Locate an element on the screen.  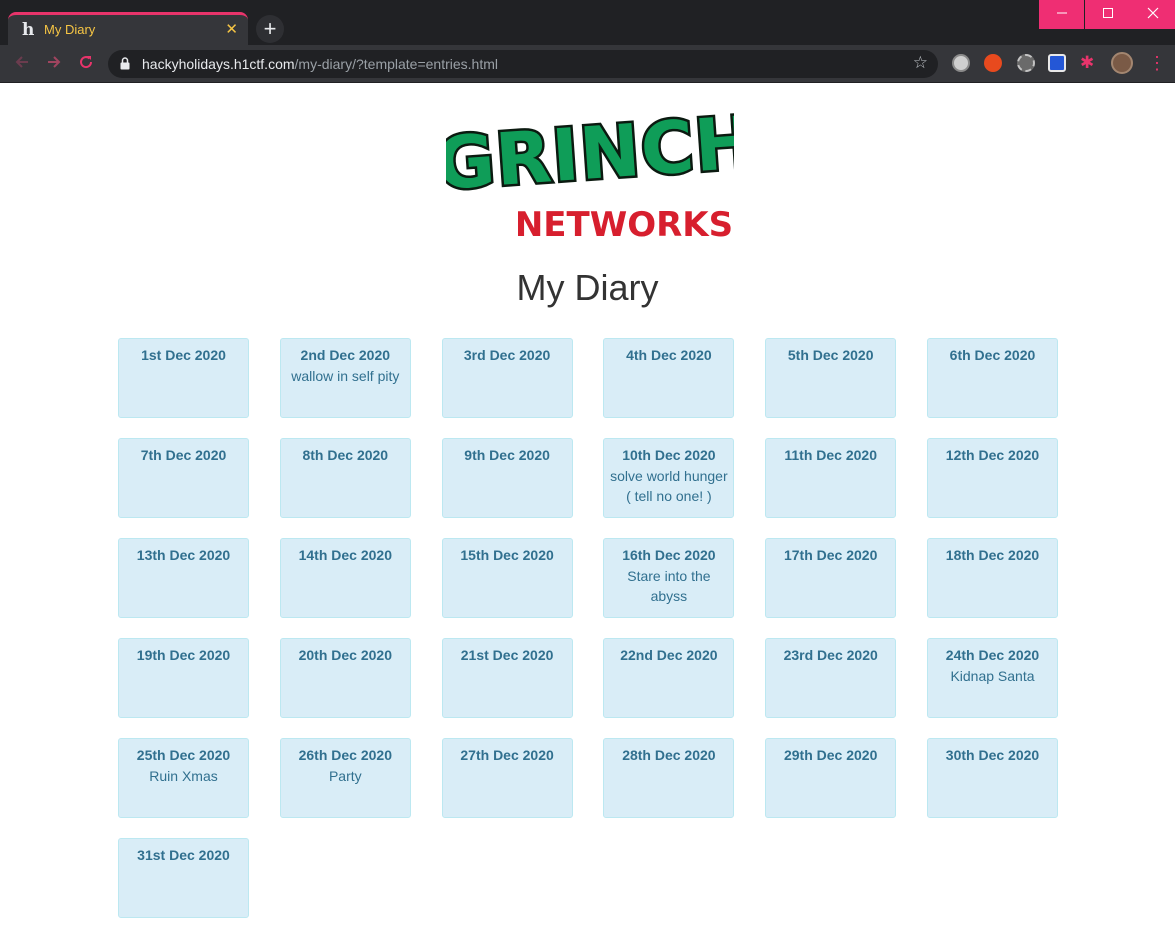
entry-date: 18th Dec 2020 is located at coordinates (992, 555).